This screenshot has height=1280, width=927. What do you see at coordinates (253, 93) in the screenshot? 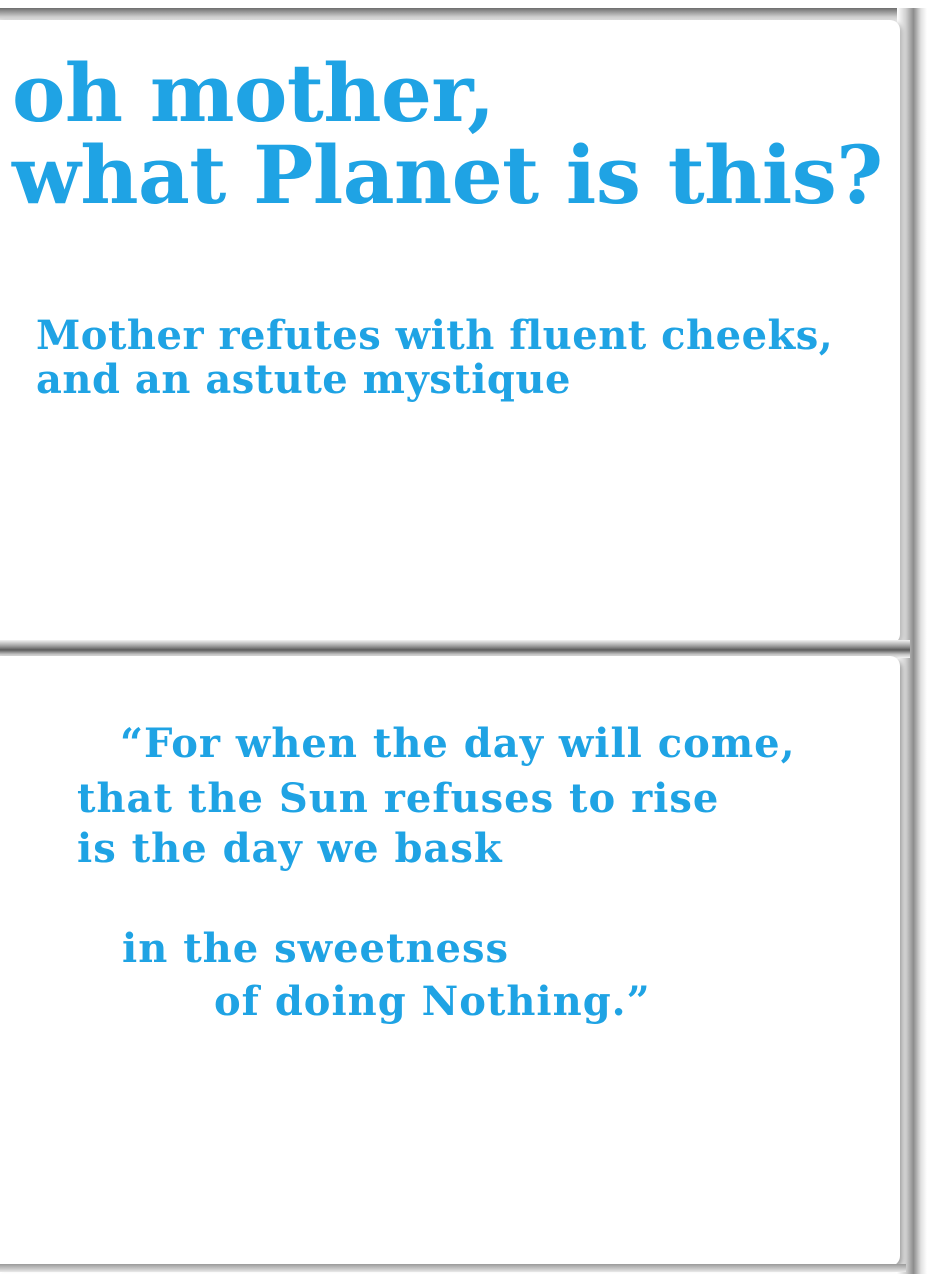
I see `title-line-1: oh mother,` at bounding box center [253, 93].